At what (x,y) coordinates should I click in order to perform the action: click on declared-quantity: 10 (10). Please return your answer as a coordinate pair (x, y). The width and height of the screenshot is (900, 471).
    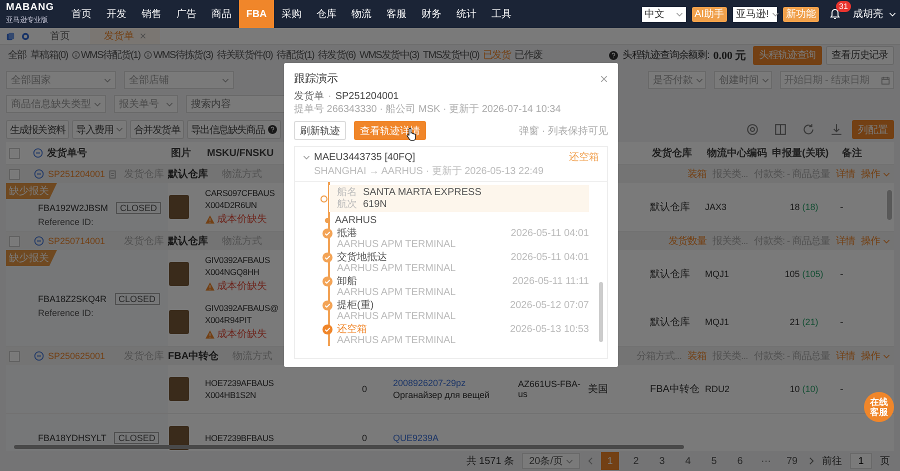
    Looking at the image, I should click on (804, 389).